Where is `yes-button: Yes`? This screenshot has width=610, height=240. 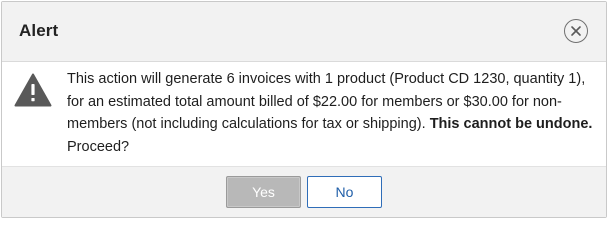 yes-button: Yes is located at coordinates (263, 192).